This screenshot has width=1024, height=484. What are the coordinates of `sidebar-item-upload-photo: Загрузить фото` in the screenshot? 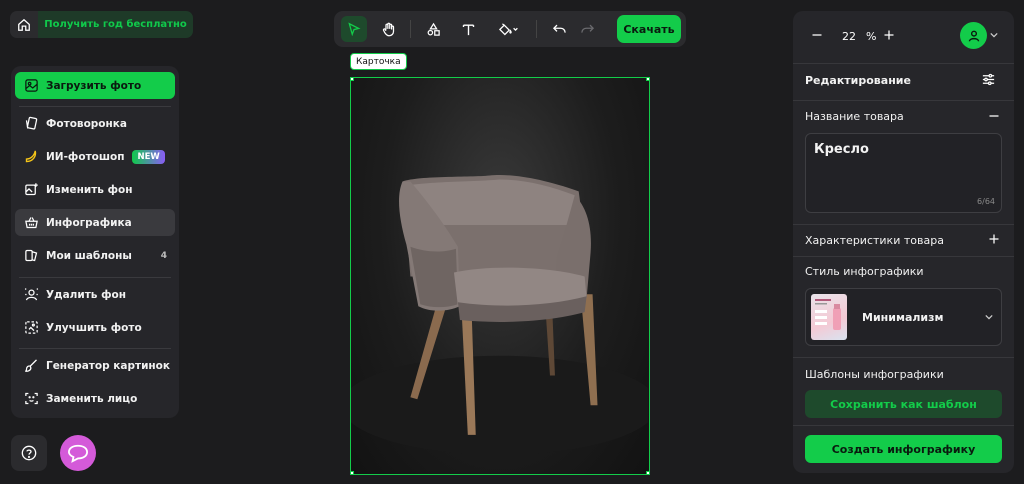 It's located at (95, 85).